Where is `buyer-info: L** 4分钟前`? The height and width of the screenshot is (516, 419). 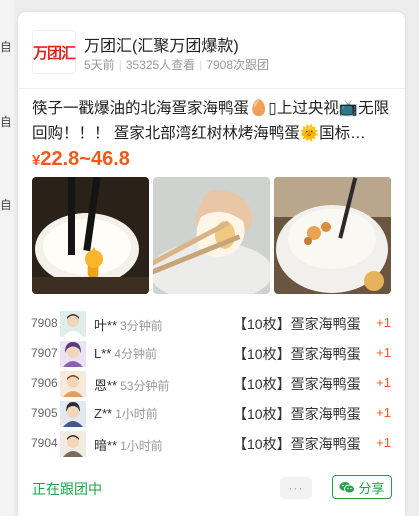 buyer-info: L** 4分钟前 is located at coordinates (125, 353).